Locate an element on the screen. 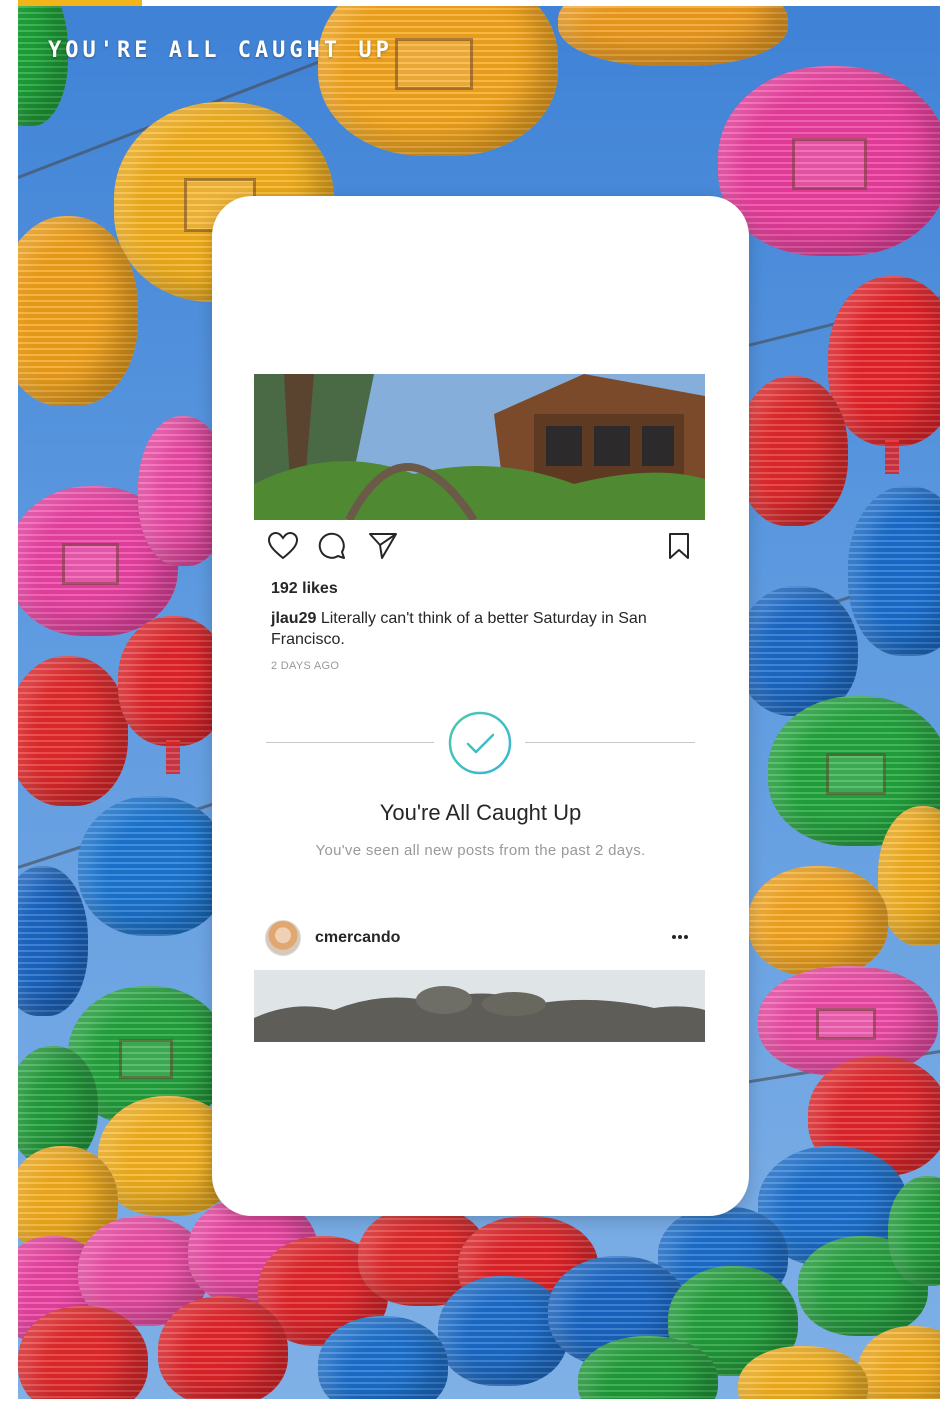  more-icon is located at coordinates (680, 937).